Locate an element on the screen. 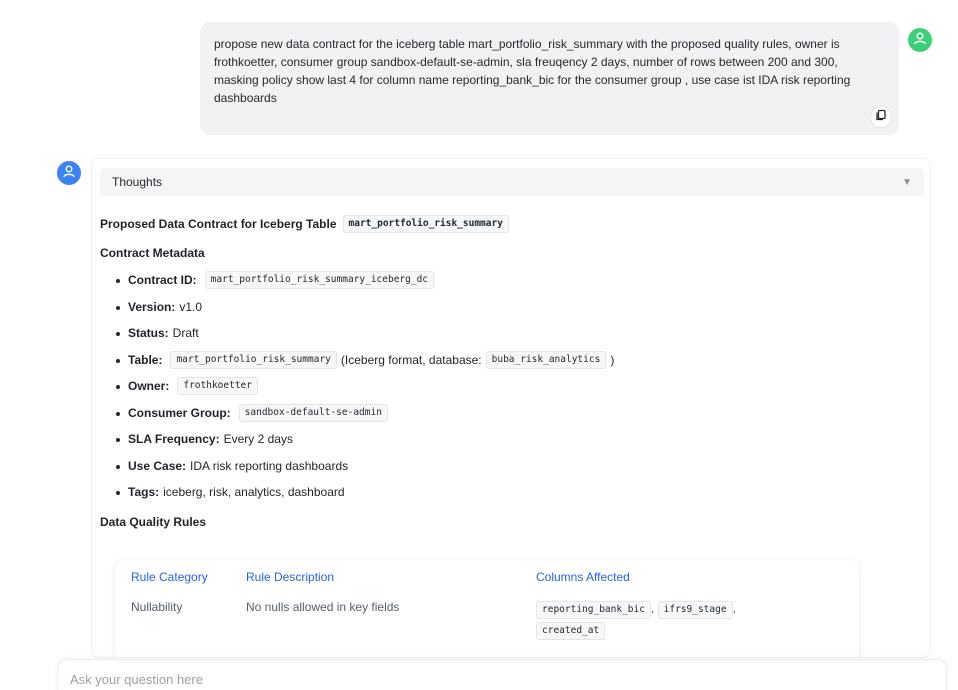 This screenshot has height=690, width=958. list-item: Use Case: IDA risk reporting dashboards is located at coordinates (512, 466).